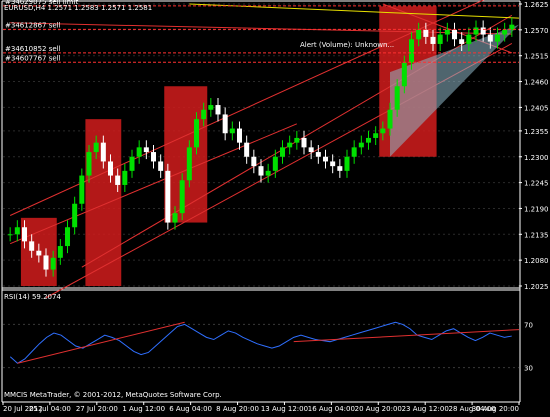  Describe the element at coordinates (331, 409) in the screenshot. I see `time-tick-label: 16 Aug 04:00` at that location.